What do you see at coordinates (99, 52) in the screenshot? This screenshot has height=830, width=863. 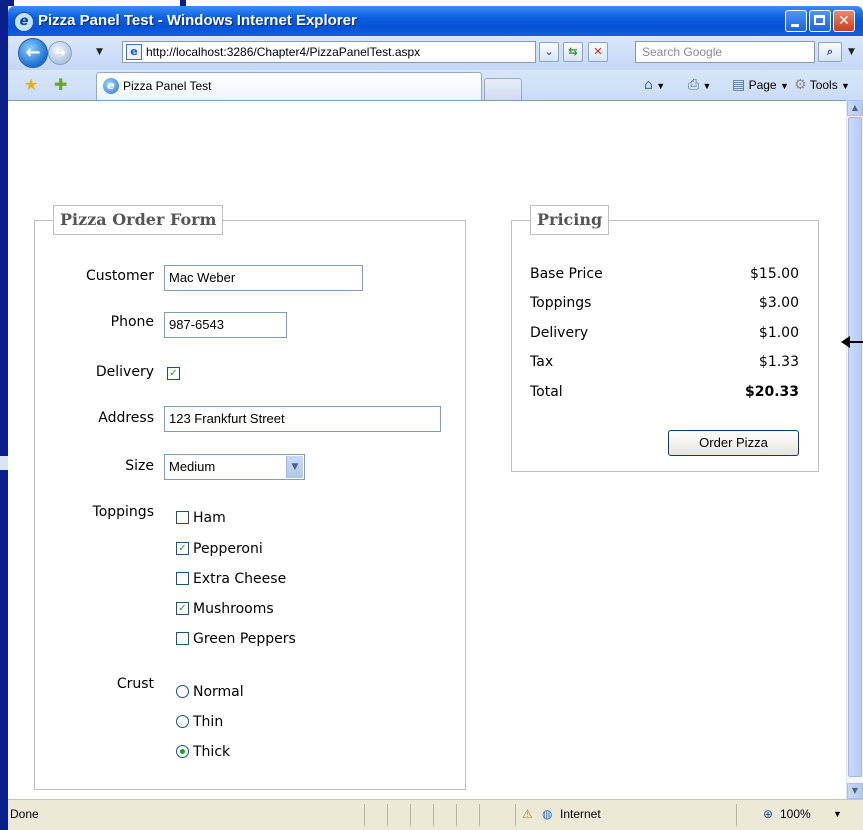 I see `recent-pages-dropdown: ▼` at bounding box center [99, 52].